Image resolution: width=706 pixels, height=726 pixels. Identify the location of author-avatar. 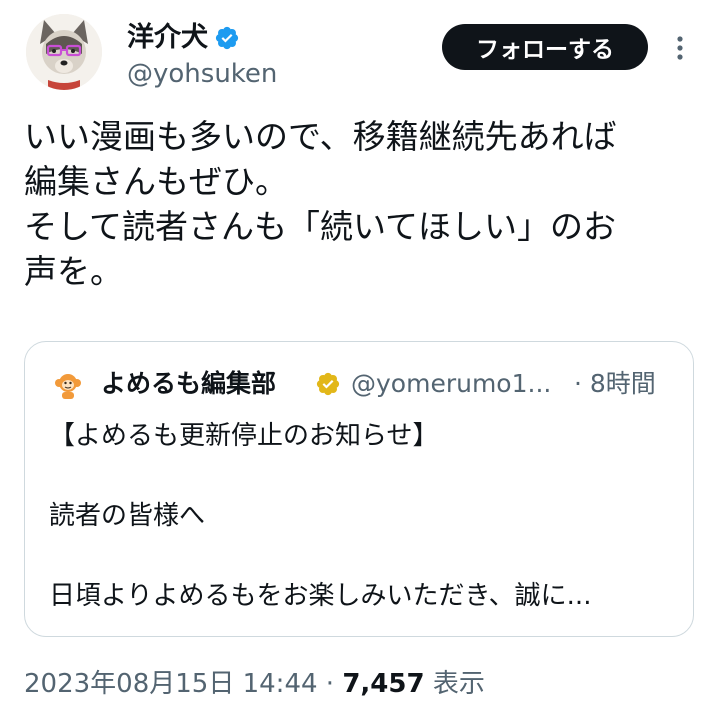
(64, 52).